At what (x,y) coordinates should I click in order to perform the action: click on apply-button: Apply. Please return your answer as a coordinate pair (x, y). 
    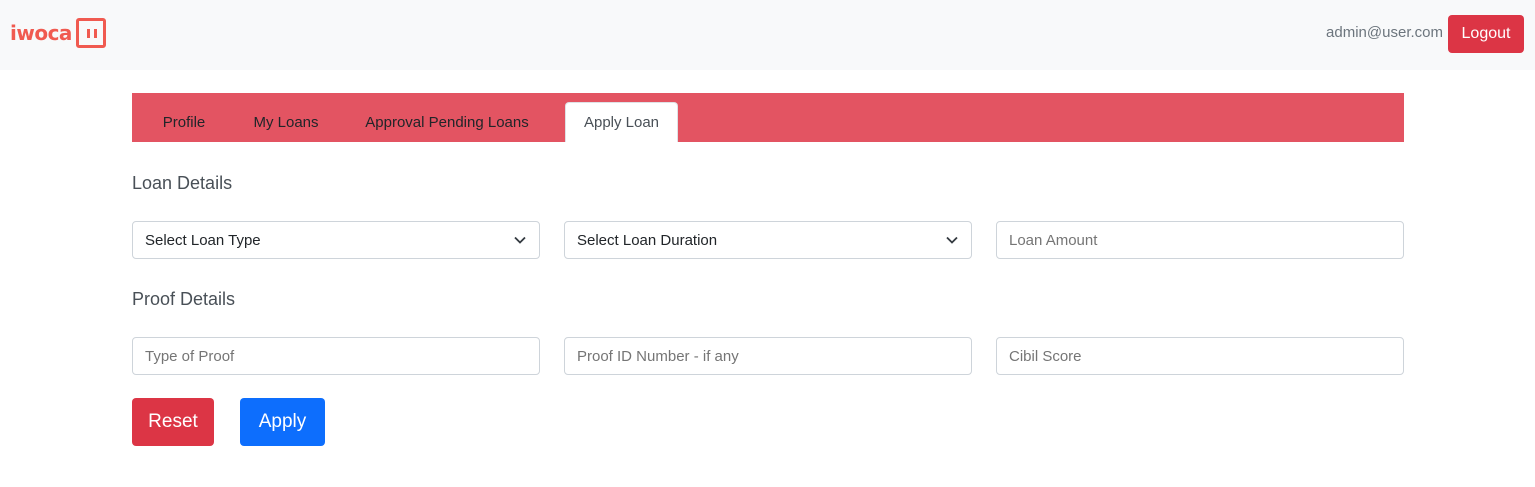
    Looking at the image, I should click on (282, 422).